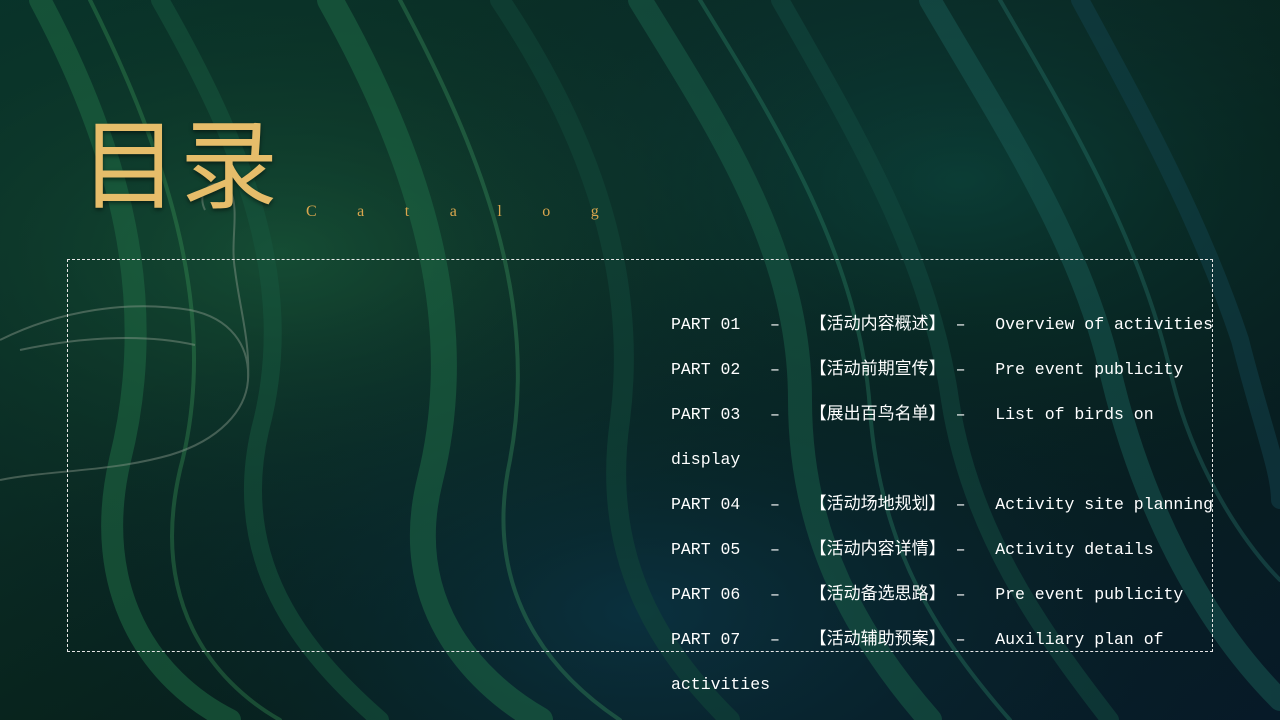 The height and width of the screenshot is (720, 1280). What do you see at coordinates (180, 167) in the screenshot?
I see `page-title: 目录` at bounding box center [180, 167].